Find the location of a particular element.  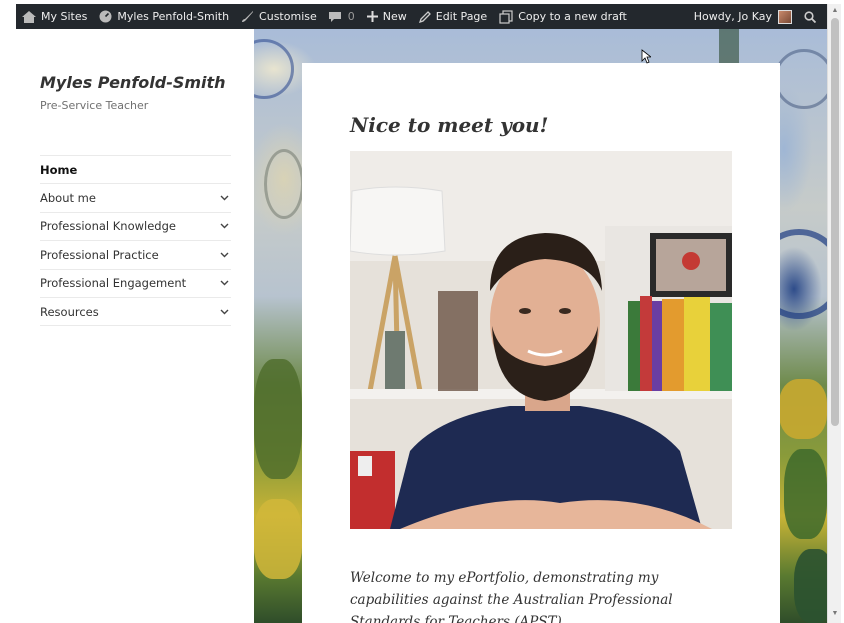

menu-item-label: Resources is located at coordinates (69, 311).